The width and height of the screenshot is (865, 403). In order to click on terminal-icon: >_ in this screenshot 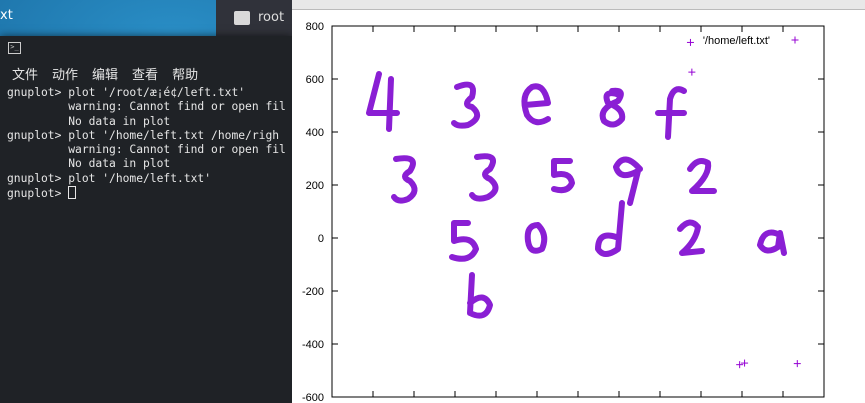, I will do `click(14, 48)`.